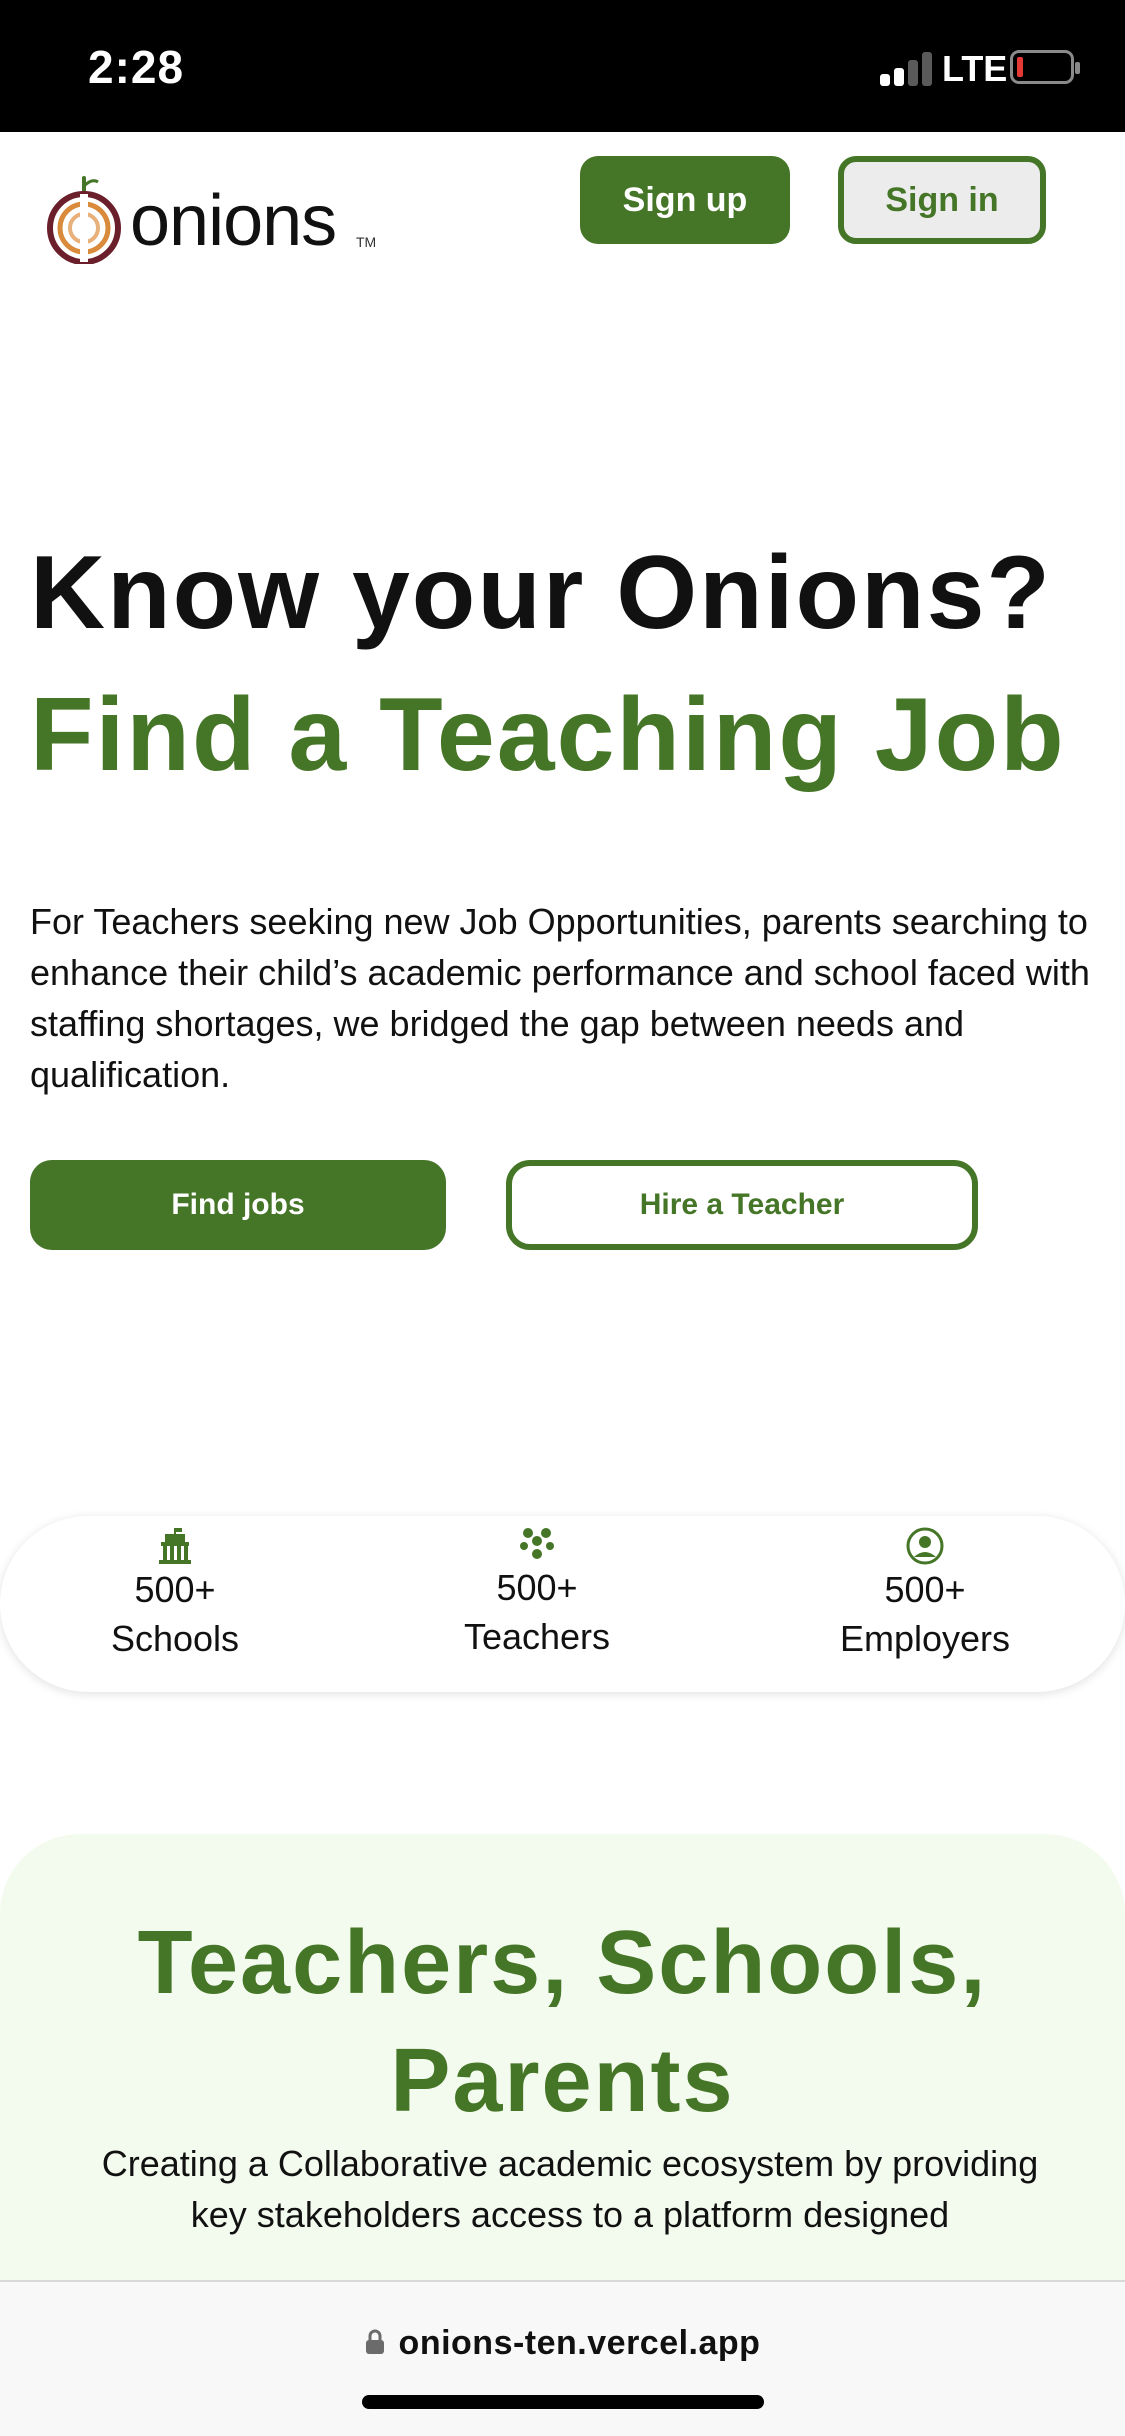 The height and width of the screenshot is (2436, 1125). What do you see at coordinates (562, 2022) in the screenshot?
I see `section-title: Teachers, Schools, Parents` at bounding box center [562, 2022].